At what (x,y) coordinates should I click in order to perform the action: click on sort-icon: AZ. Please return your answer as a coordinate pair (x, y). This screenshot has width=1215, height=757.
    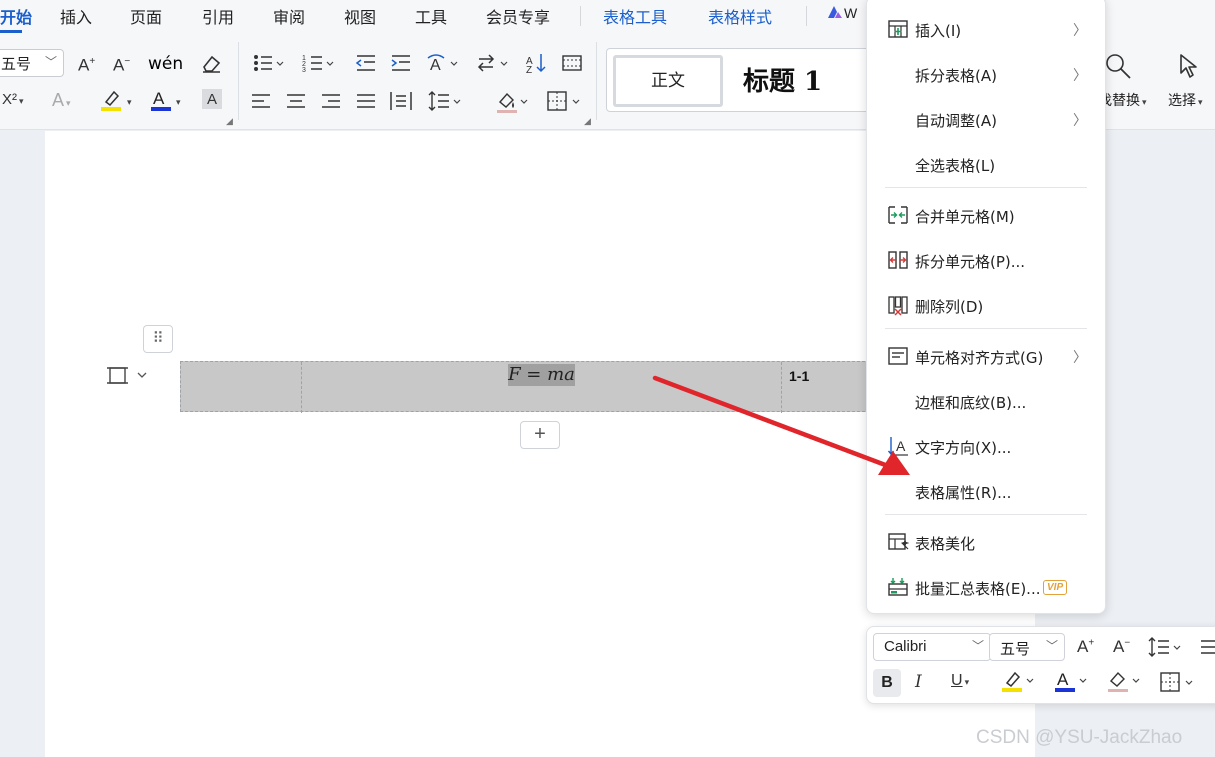
    Looking at the image, I should click on (537, 63).